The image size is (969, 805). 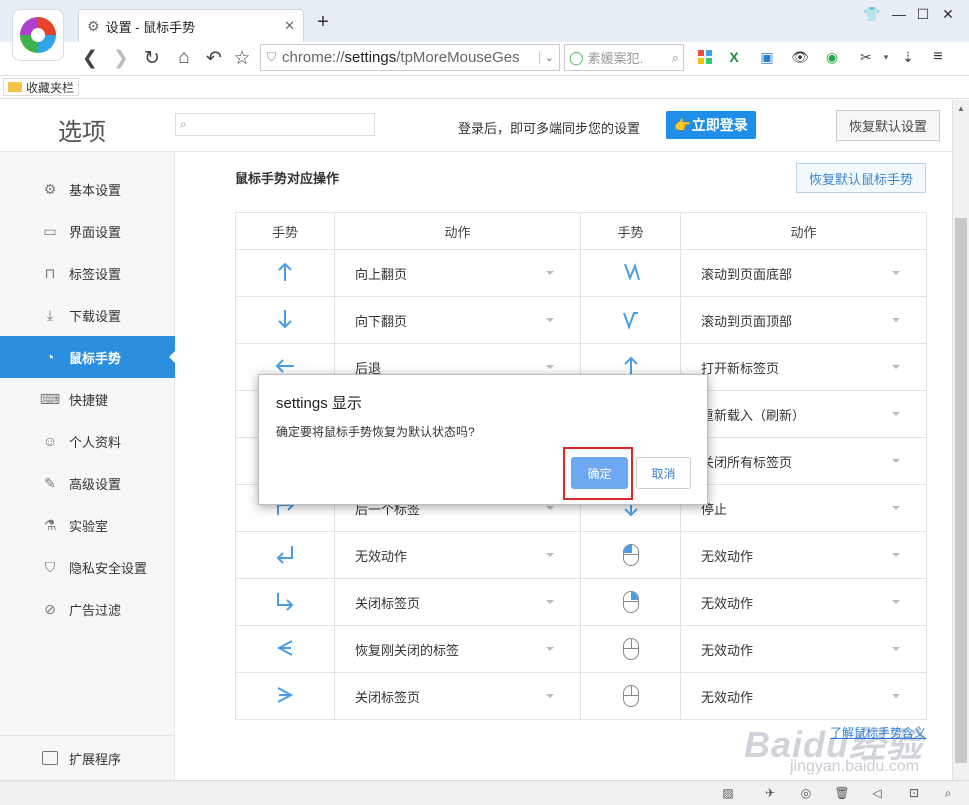 I want to click on skin-icon: 👕, so click(x=872, y=14).